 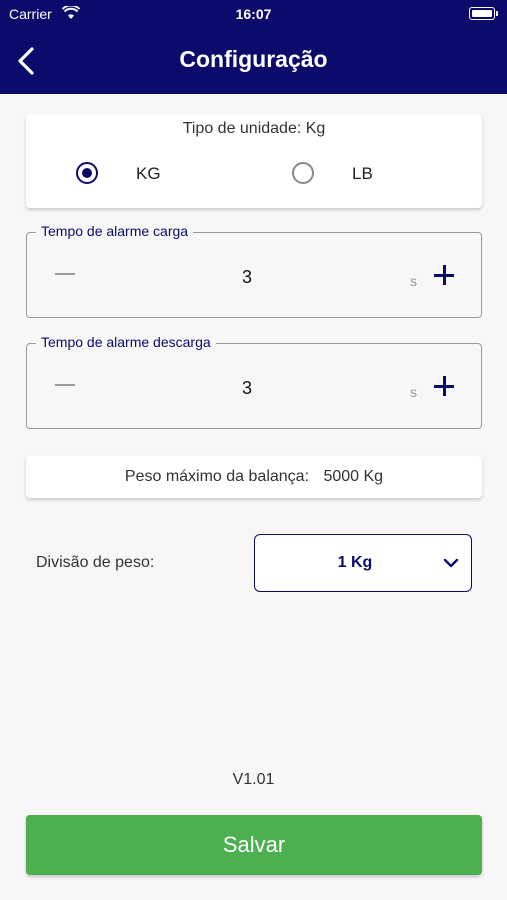 I want to click on max-weight-card: Peso máximo da balança: 5000 Kg, so click(x=254, y=477).